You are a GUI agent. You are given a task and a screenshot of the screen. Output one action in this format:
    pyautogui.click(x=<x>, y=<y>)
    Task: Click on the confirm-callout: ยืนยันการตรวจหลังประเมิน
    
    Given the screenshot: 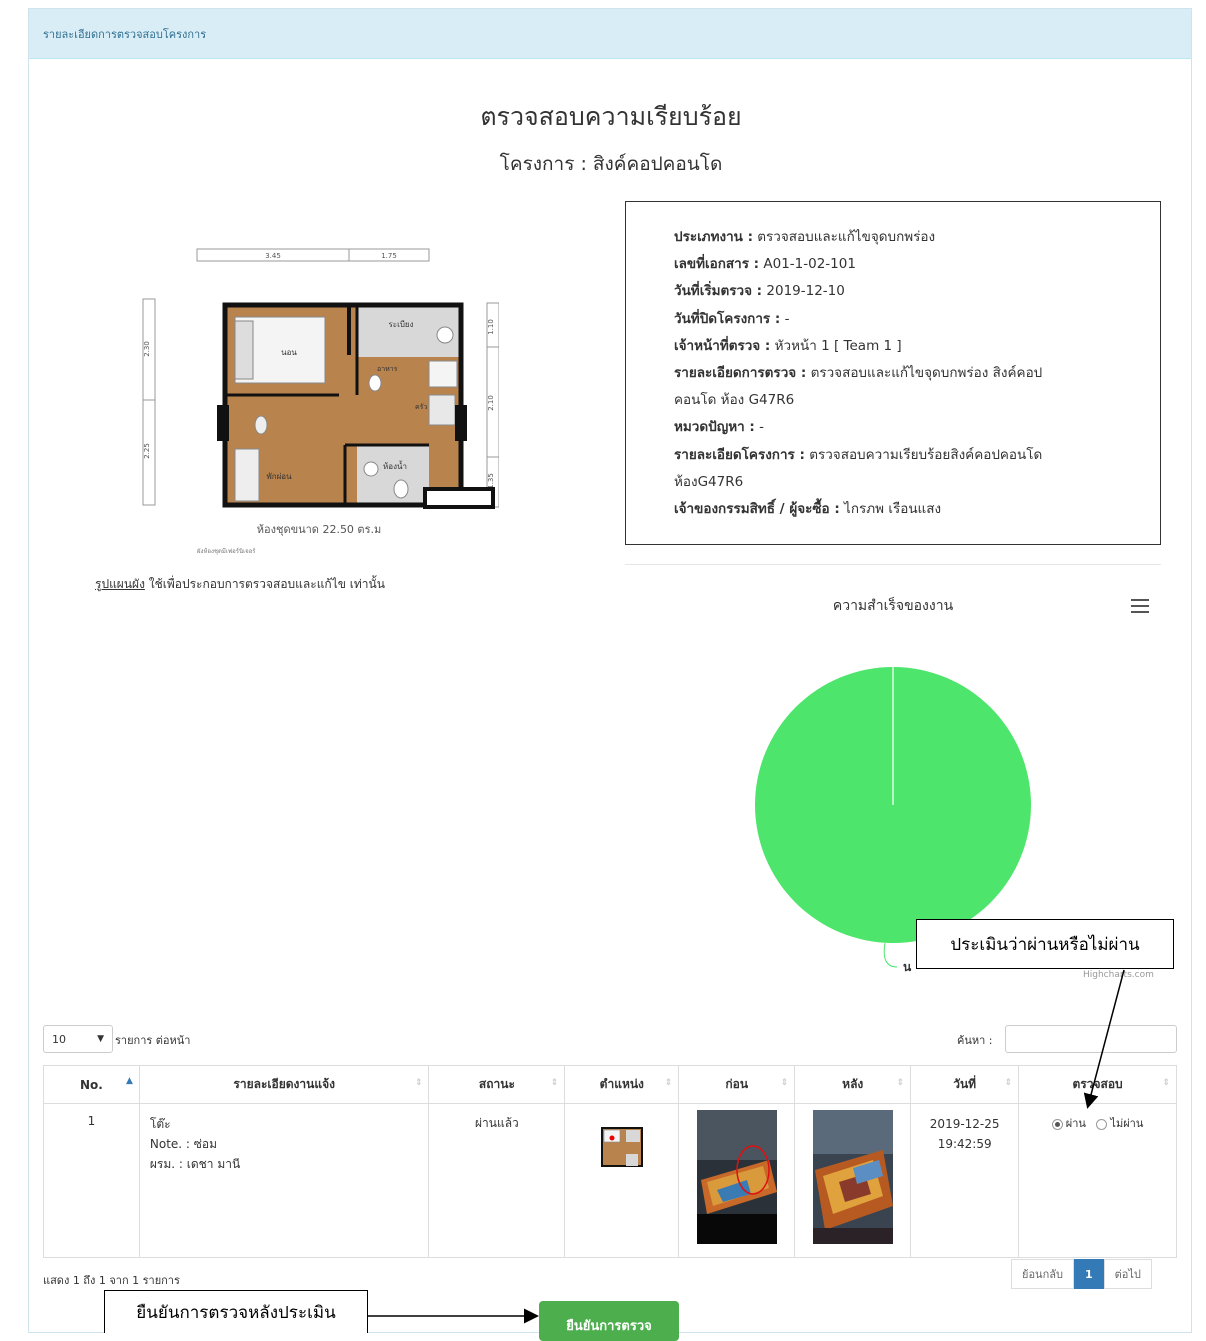 What is the action you would take?
    pyautogui.click(x=236, y=1311)
    